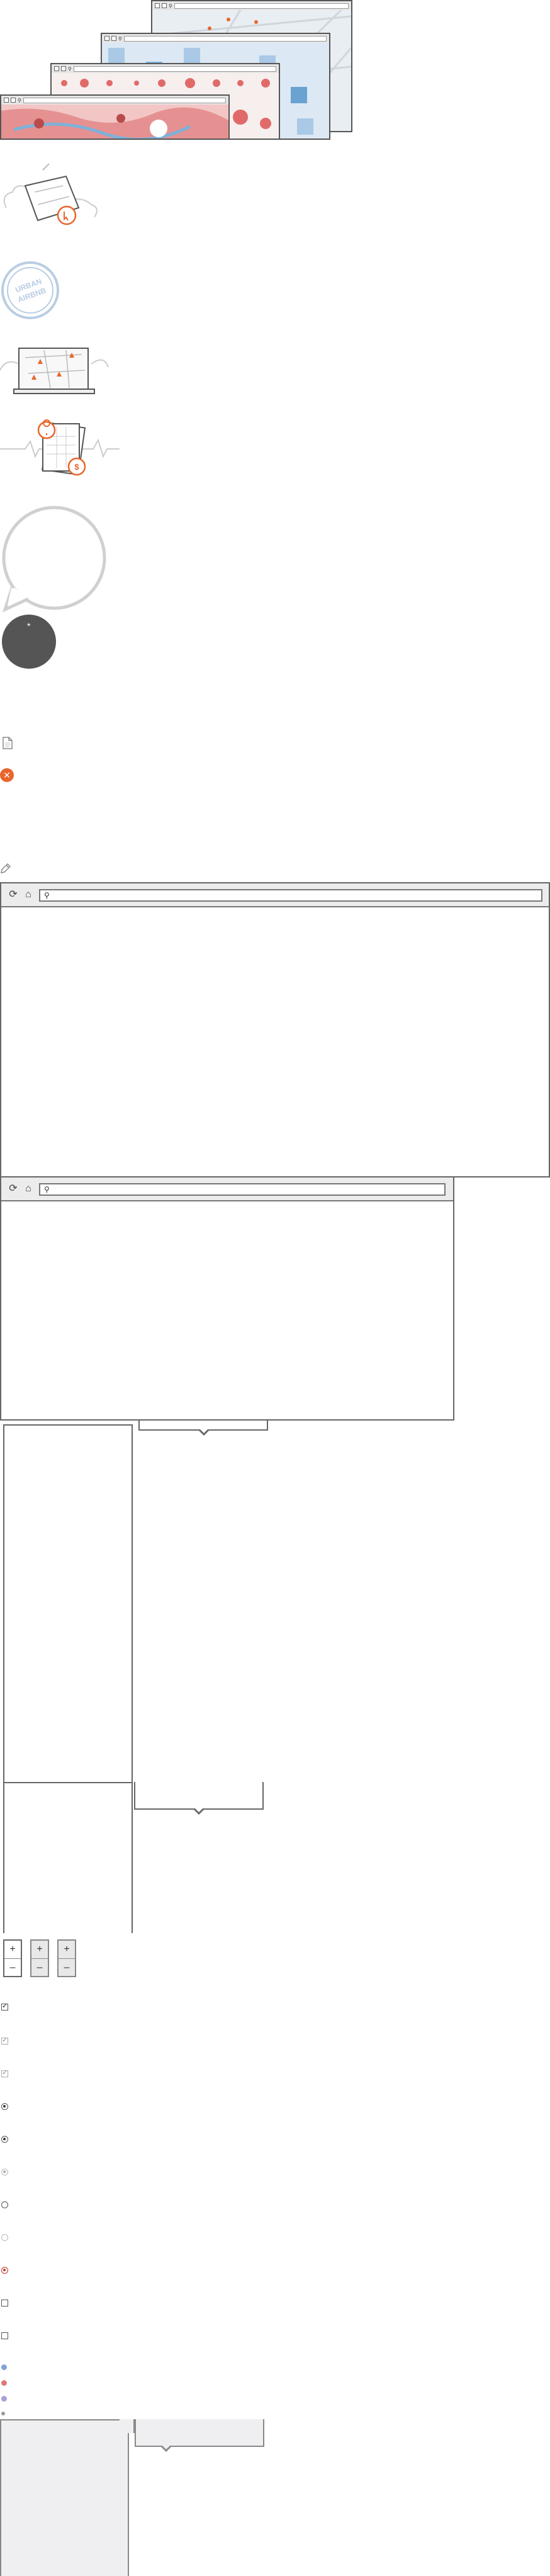  Describe the element at coordinates (4, 2303) in the screenshot. I see `checkbox-unchecked` at that location.